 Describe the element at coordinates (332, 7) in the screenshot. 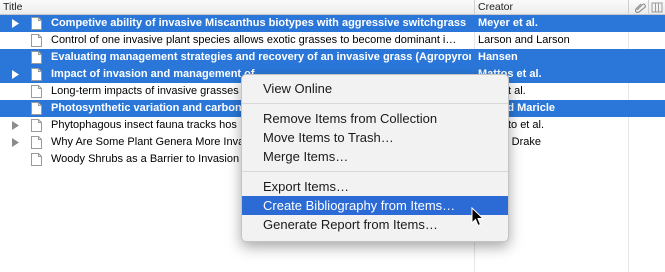

I see `column-header: Title Creator` at that location.